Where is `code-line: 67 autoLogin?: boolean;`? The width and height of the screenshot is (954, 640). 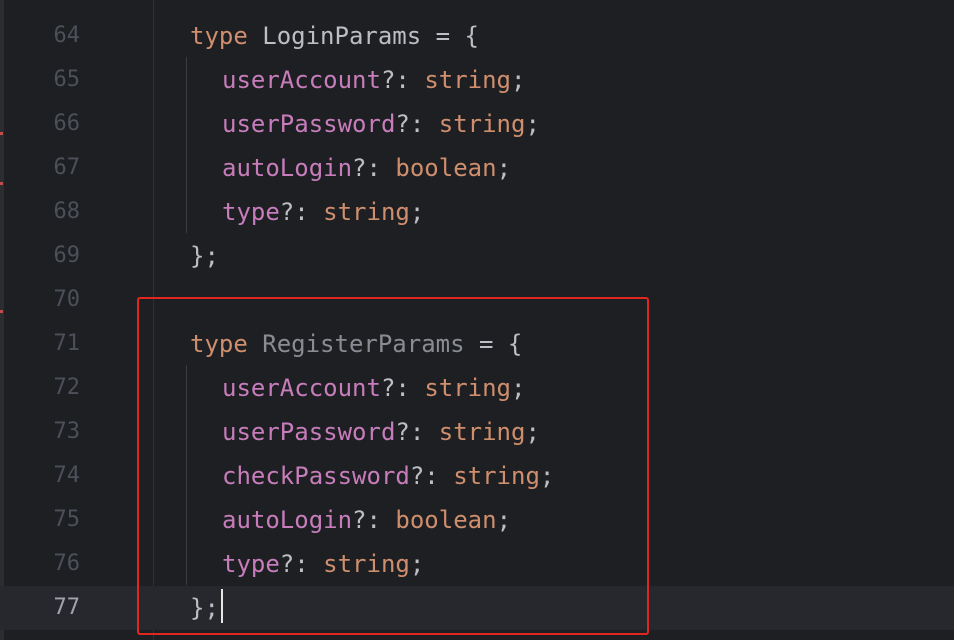
code-line: 67 autoLogin?: boolean; is located at coordinates (477, 168).